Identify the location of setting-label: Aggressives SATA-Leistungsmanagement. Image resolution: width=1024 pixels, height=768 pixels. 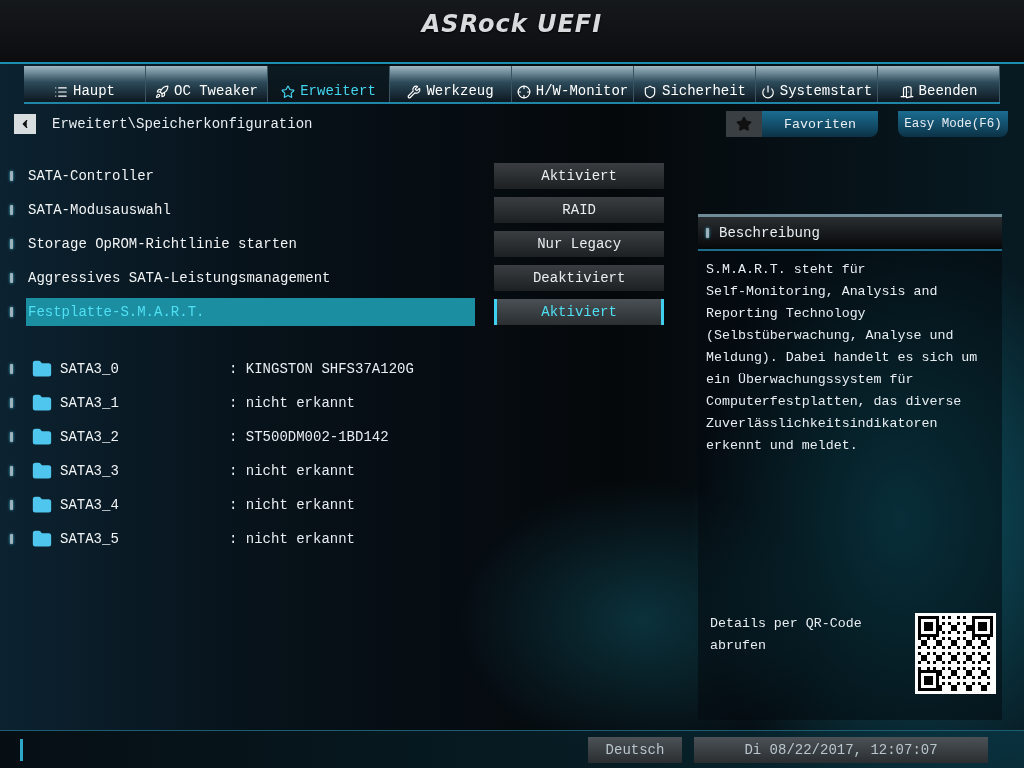
(251, 278).